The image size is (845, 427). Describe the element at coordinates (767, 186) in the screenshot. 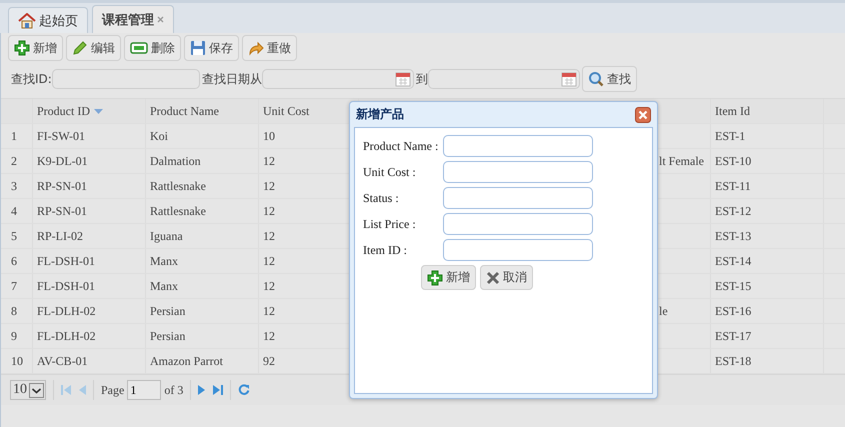

I see `table-cell: EST-11` at that location.